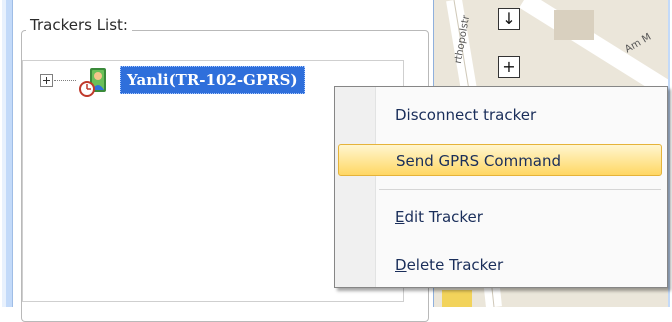  What do you see at coordinates (65, 80) in the screenshot?
I see `tree-connector` at bounding box center [65, 80].